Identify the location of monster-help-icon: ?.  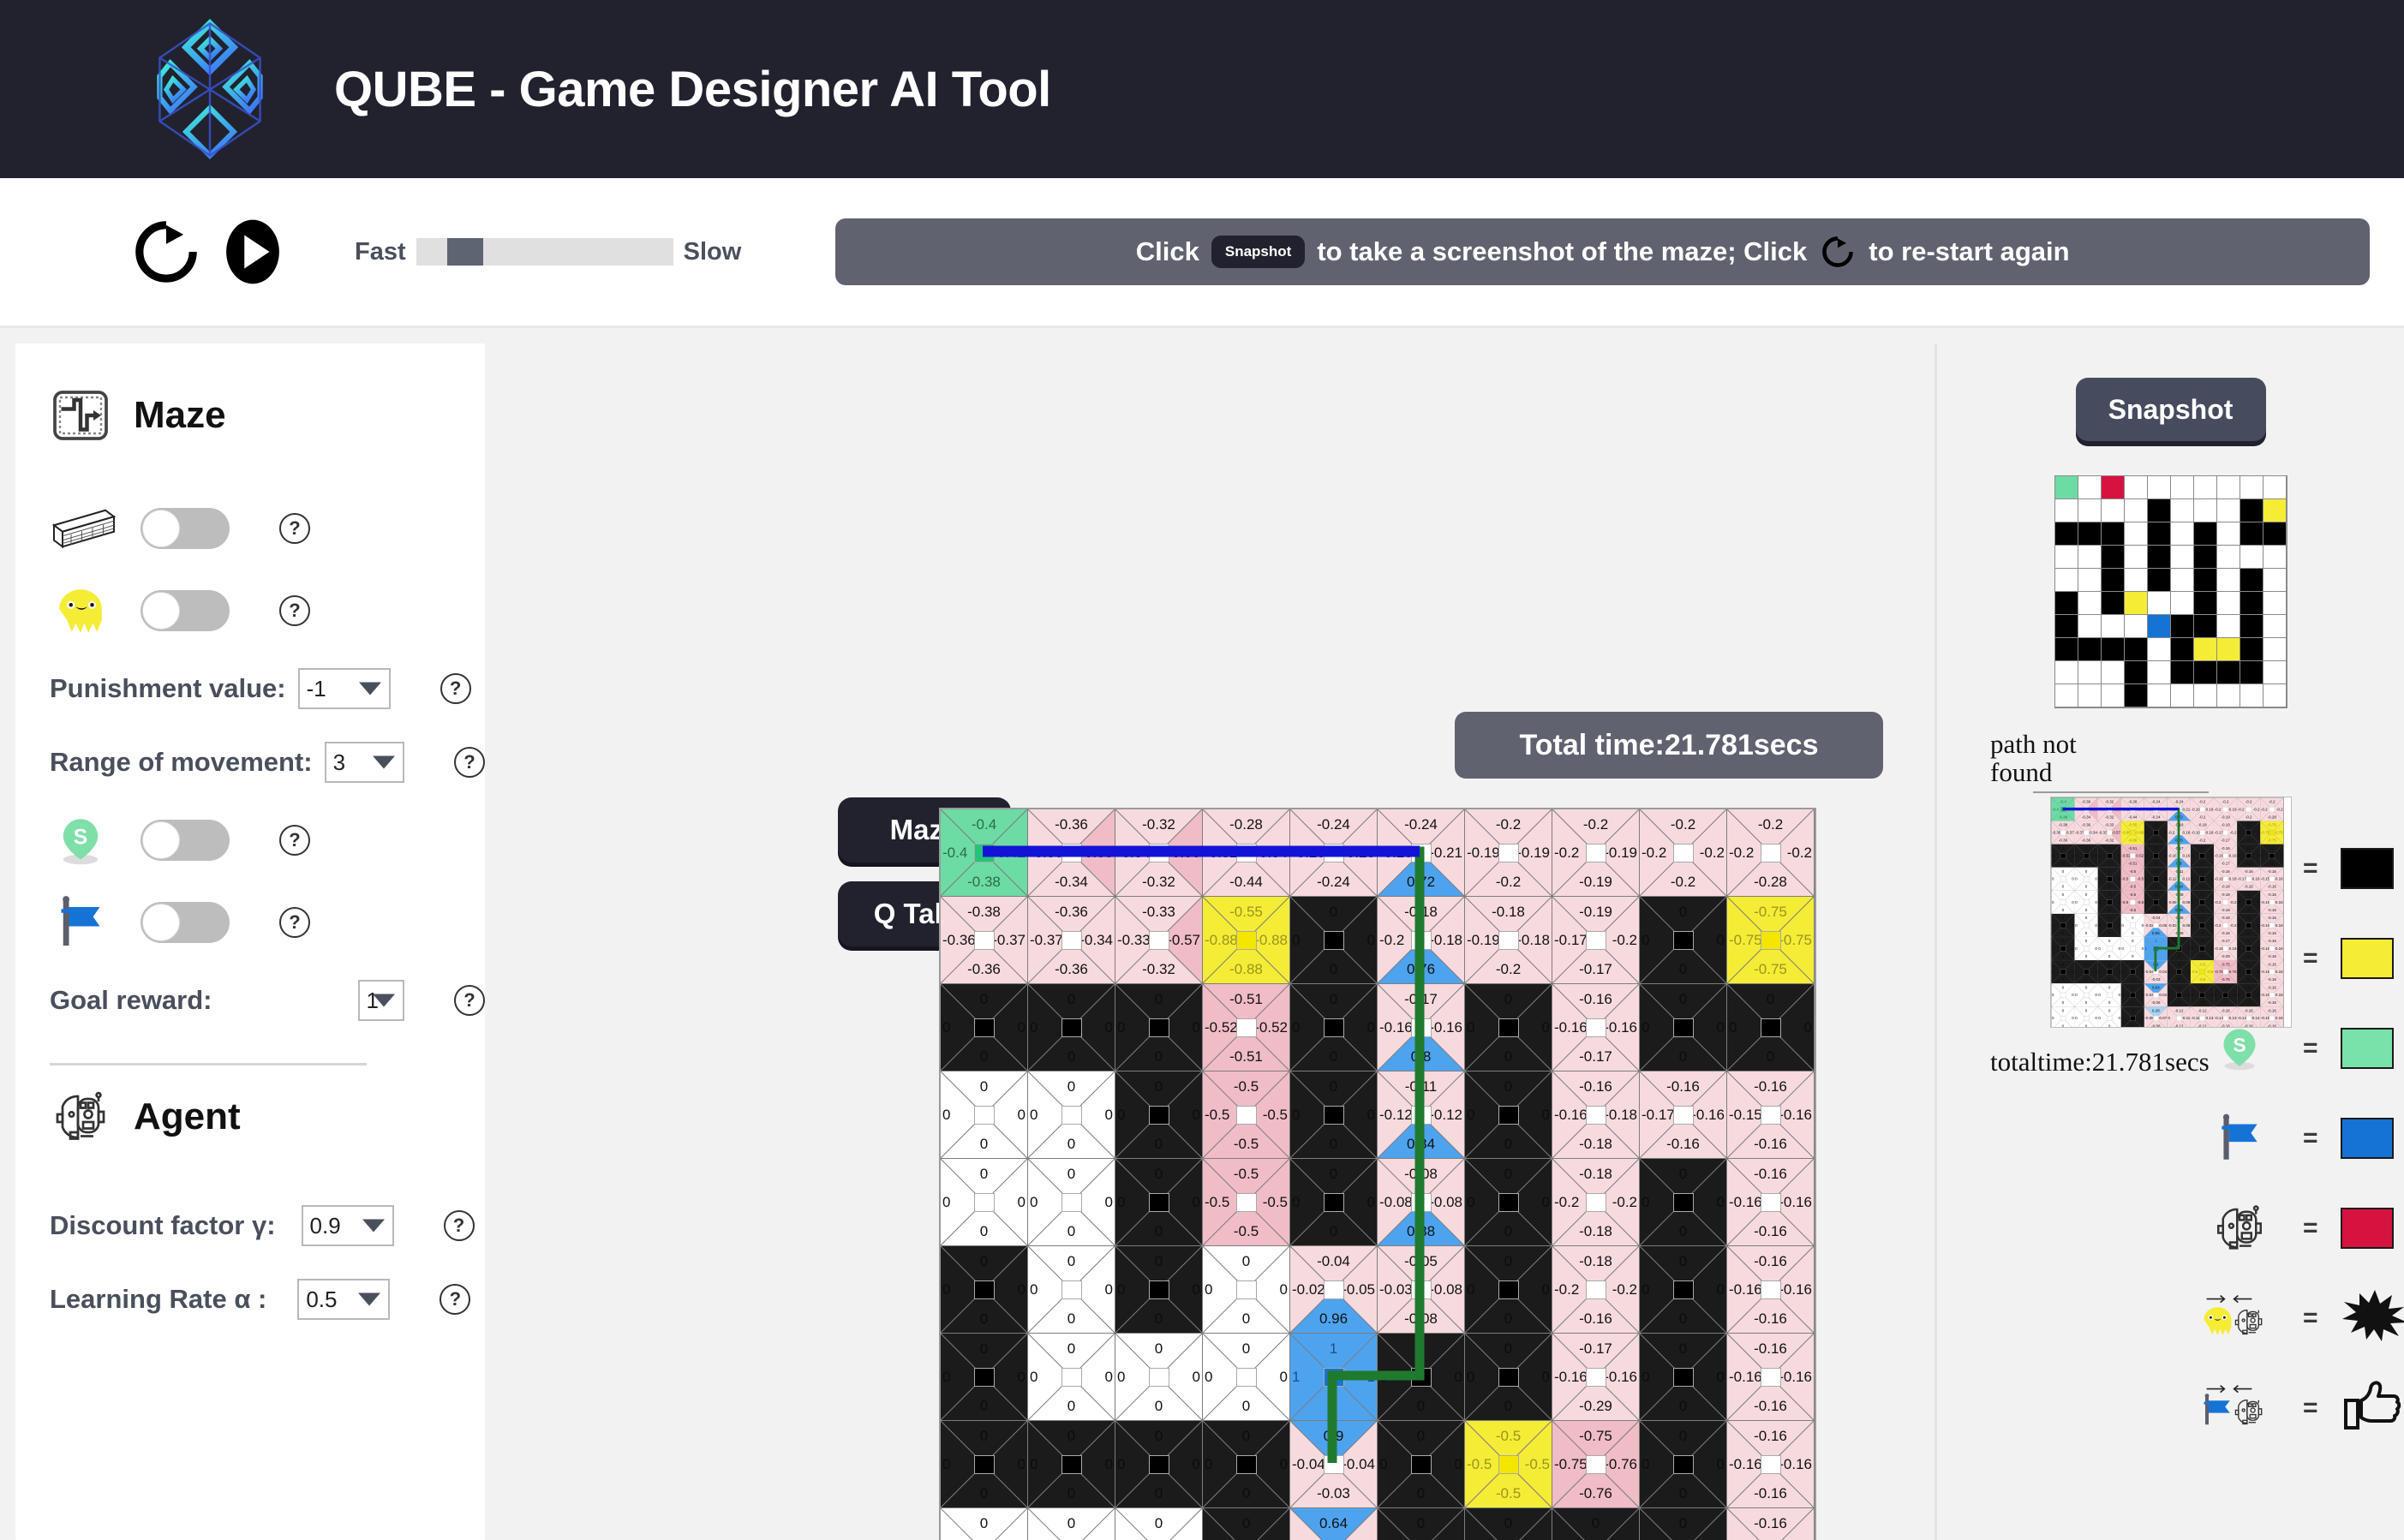
(295, 610).